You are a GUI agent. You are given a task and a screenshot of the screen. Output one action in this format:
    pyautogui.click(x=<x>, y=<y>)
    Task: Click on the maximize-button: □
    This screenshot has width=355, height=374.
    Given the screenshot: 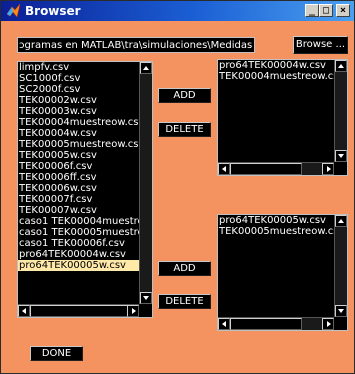 What is the action you would take?
    pyautogui.click(x=326, y=10)
    